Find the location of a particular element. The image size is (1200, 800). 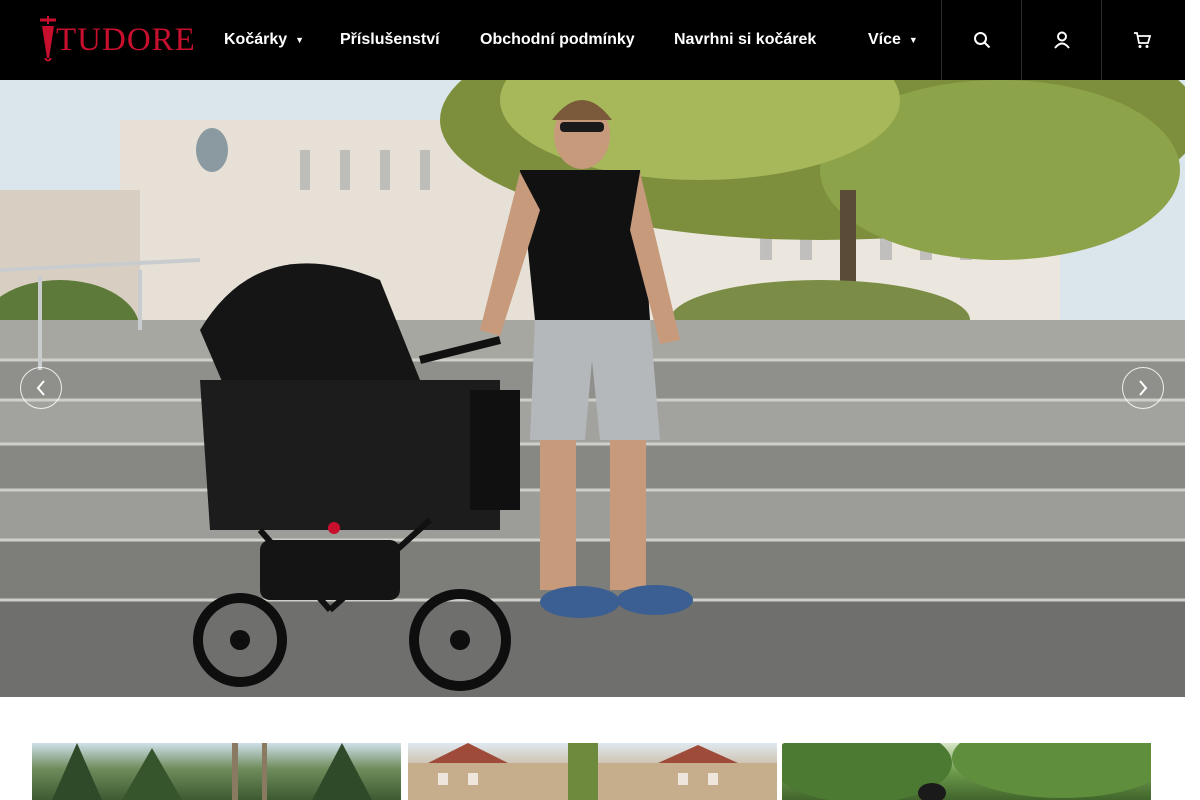

cart-icon is located at coordinates (1142, 40).